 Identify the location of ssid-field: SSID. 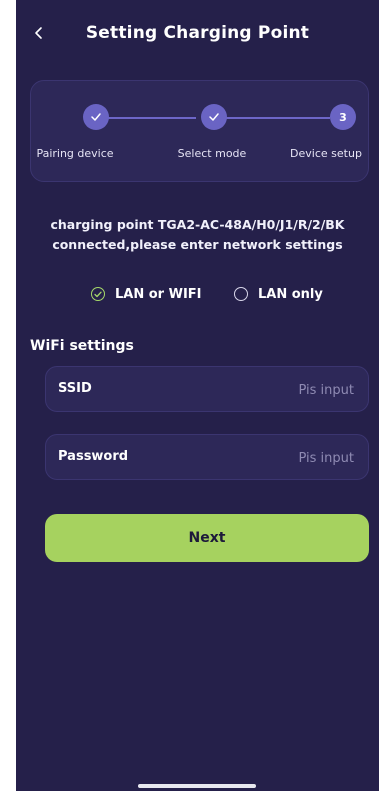
(207, 389).